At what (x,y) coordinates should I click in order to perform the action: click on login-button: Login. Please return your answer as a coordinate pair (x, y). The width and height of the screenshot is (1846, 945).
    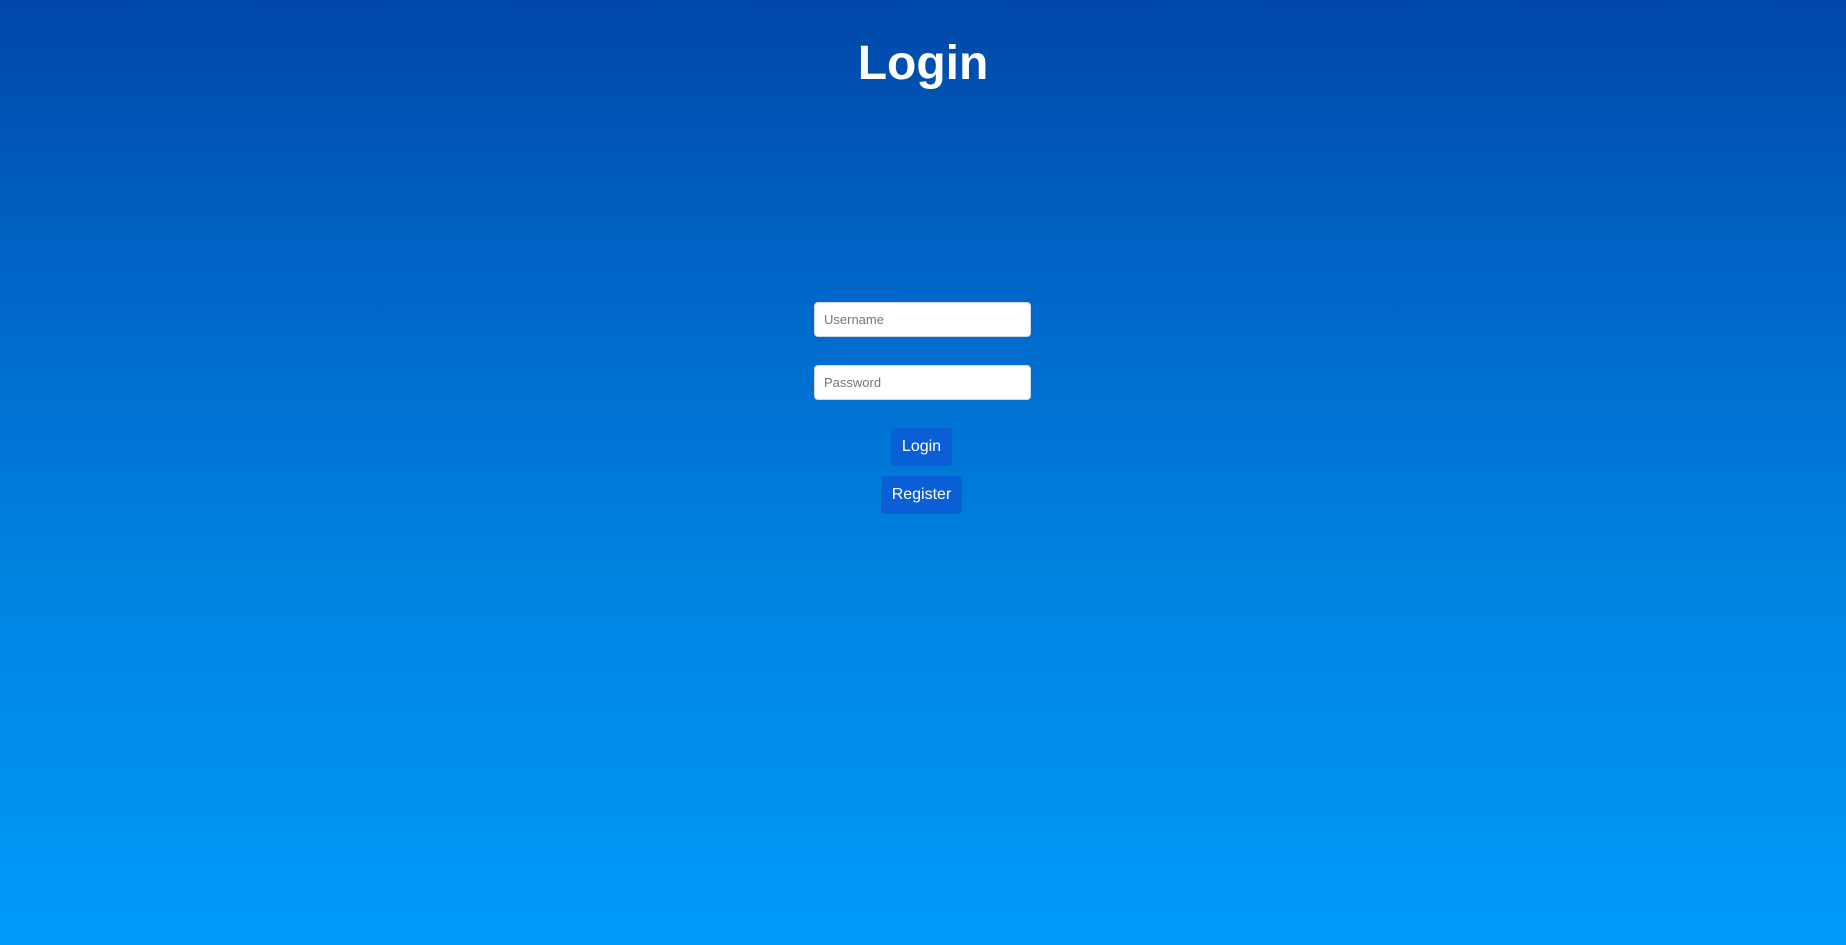
    Looking at the image, I should click on (921, 447).